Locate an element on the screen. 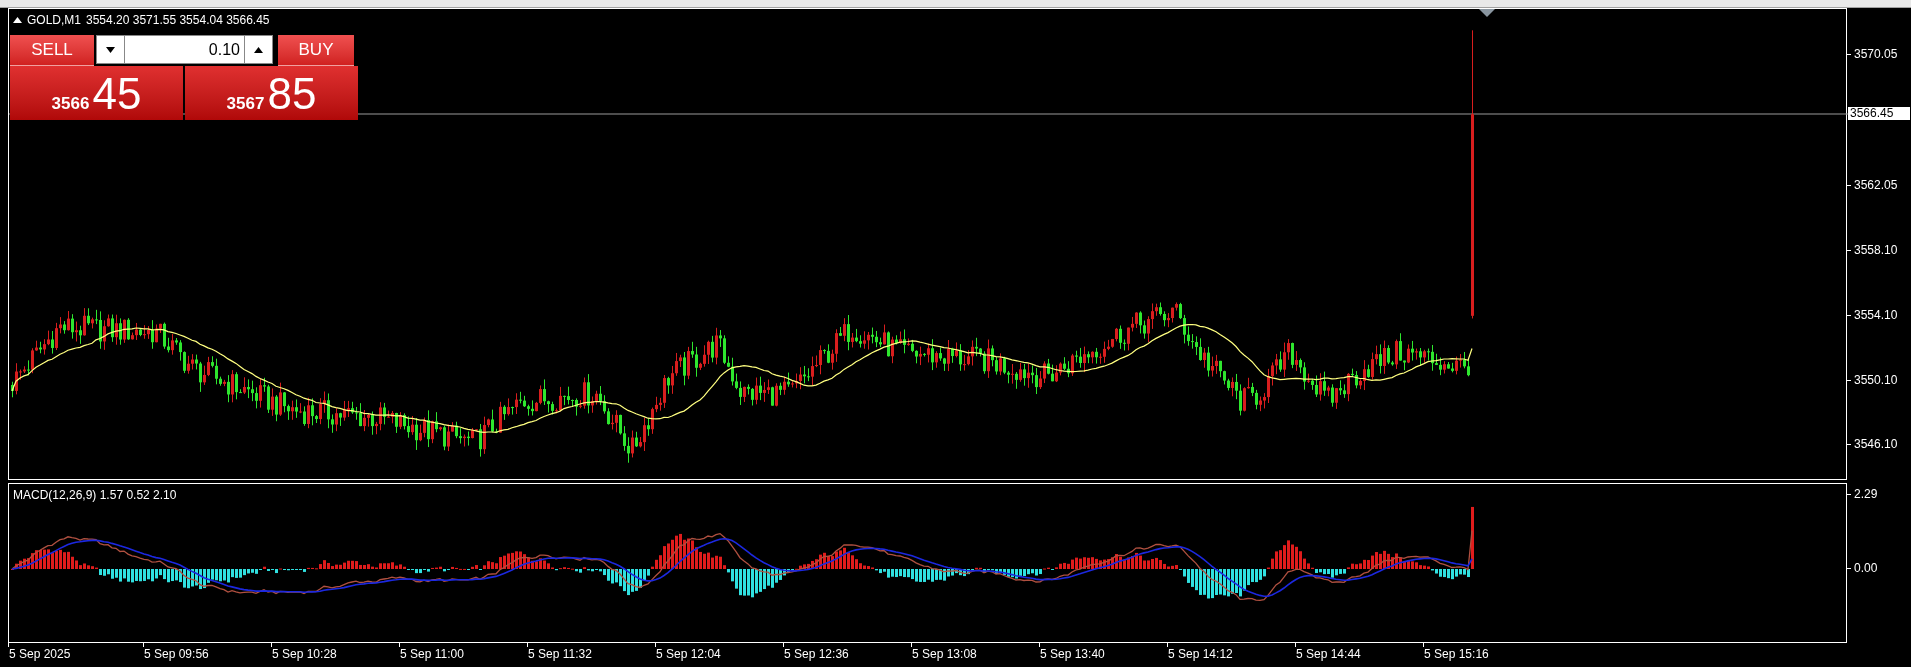 The image size is (1911, 667). lot-size-field: 0.10 is located at coordinates (184, 49).